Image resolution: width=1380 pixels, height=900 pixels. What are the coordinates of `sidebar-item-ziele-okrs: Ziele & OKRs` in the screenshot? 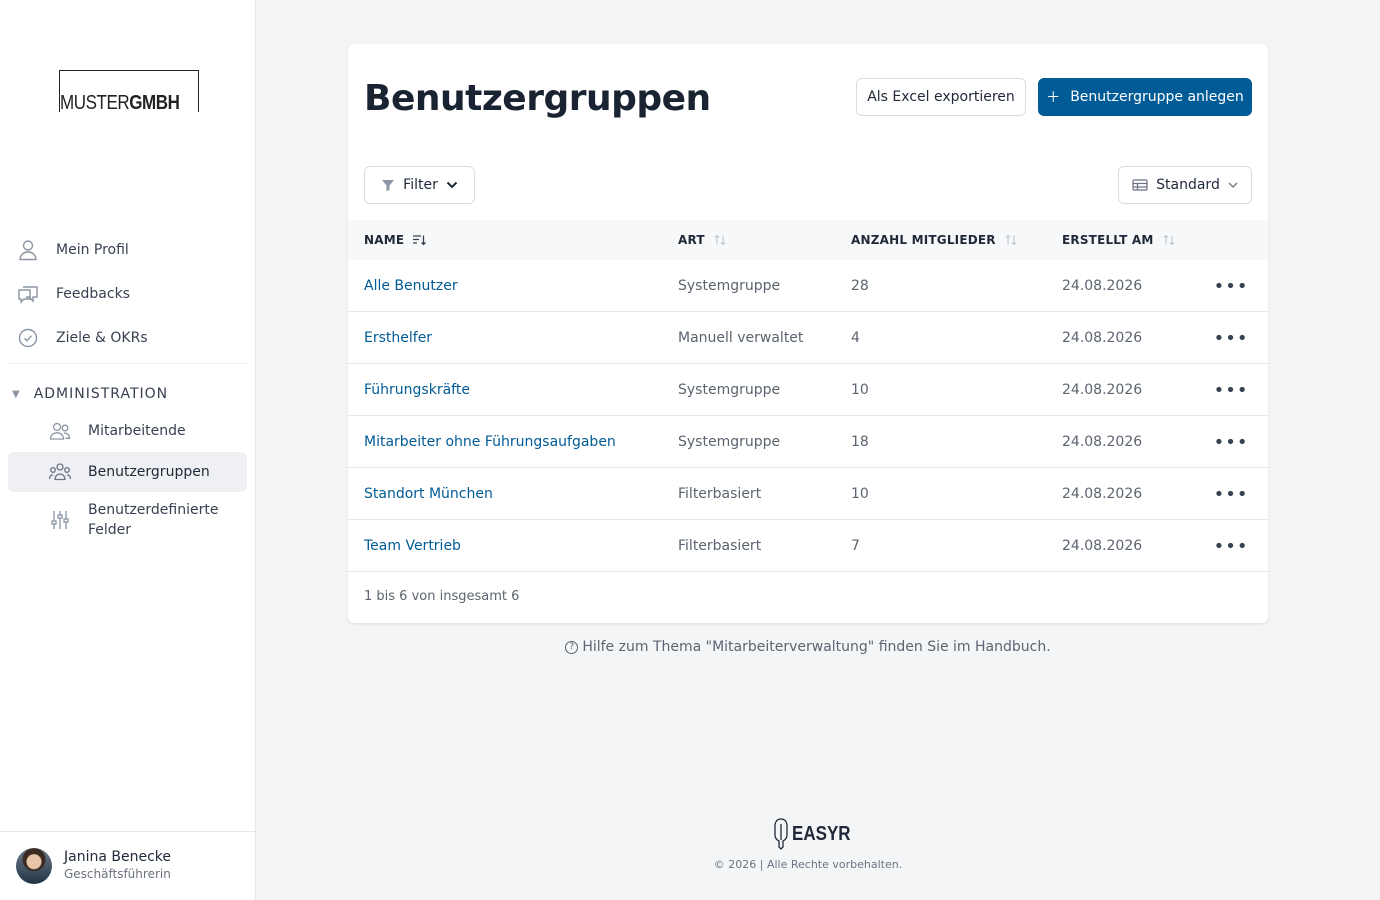 It's located at (127, 338).